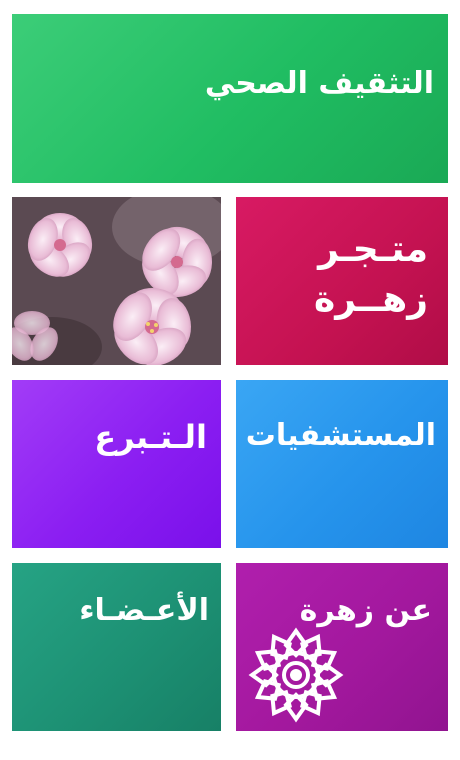 This screenshot has width=460, height=760. Describe the element at coordinates (319, 83) in the screenshot. I see `tile-health-education-label: التثقيف الصحي` at that location.